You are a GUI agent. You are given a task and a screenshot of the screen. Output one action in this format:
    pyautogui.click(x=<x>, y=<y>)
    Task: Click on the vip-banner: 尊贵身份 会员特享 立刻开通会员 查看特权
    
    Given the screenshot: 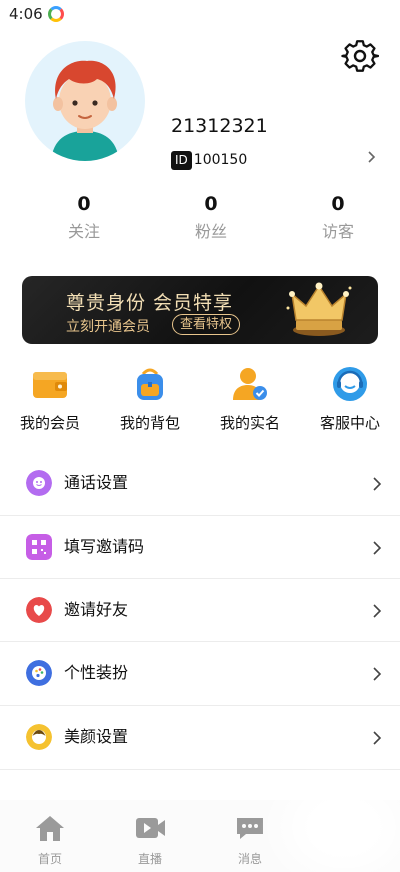 What is the action you would take?
    pyautogui.click(x=200, y=310)
    